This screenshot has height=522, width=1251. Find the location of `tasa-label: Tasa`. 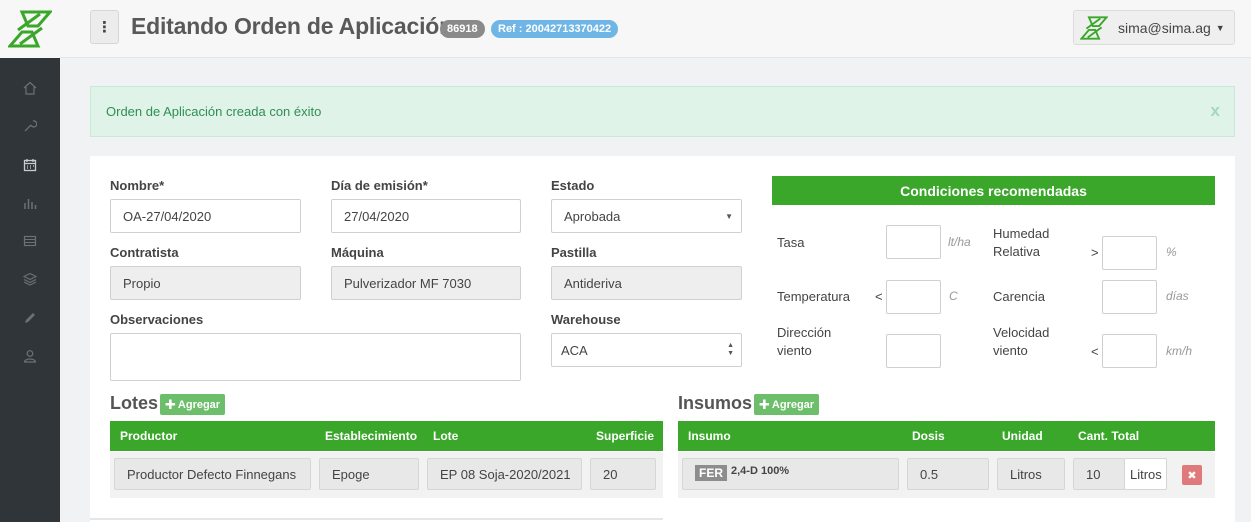

tasa-label: Tasa is located at coordinates (791, 242).